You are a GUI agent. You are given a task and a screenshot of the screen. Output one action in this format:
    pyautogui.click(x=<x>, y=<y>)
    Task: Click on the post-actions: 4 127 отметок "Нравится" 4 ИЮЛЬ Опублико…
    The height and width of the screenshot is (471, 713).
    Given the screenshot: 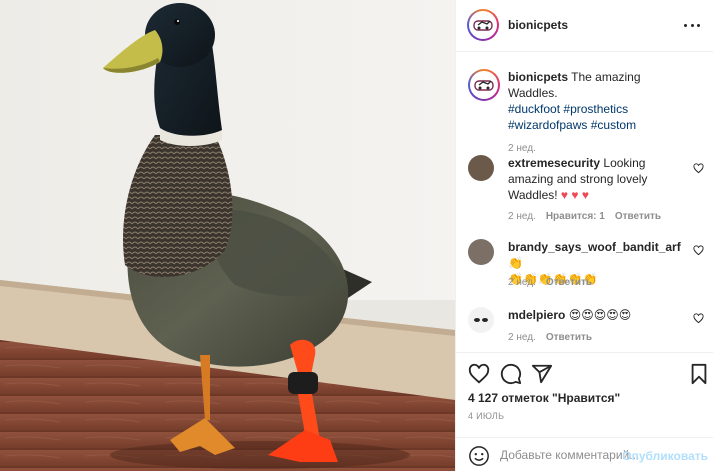 What is the action you would take?
    pyautogui.click(x=584, y=411)
    